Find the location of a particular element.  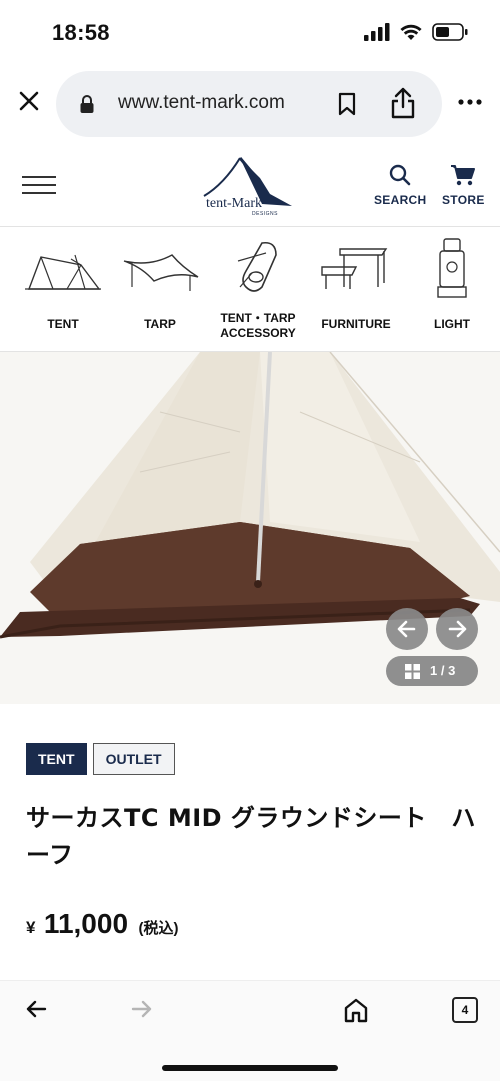

next-image-button is located at coordinates (457, 629).